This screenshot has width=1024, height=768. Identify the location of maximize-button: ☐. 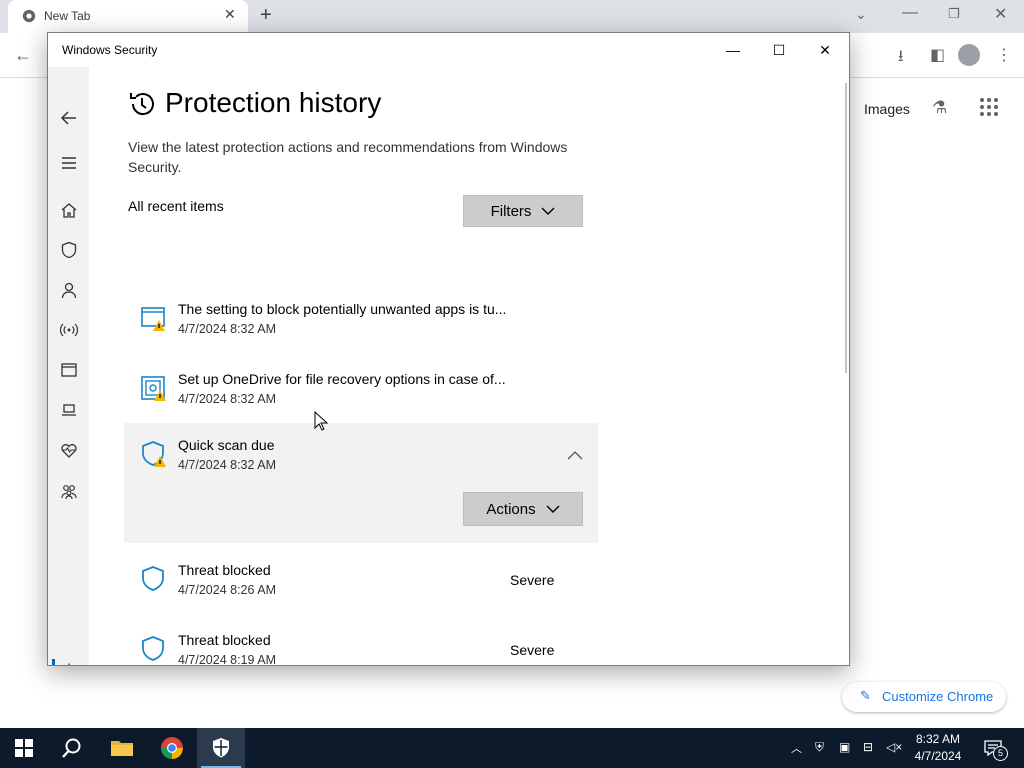
(779, 50).